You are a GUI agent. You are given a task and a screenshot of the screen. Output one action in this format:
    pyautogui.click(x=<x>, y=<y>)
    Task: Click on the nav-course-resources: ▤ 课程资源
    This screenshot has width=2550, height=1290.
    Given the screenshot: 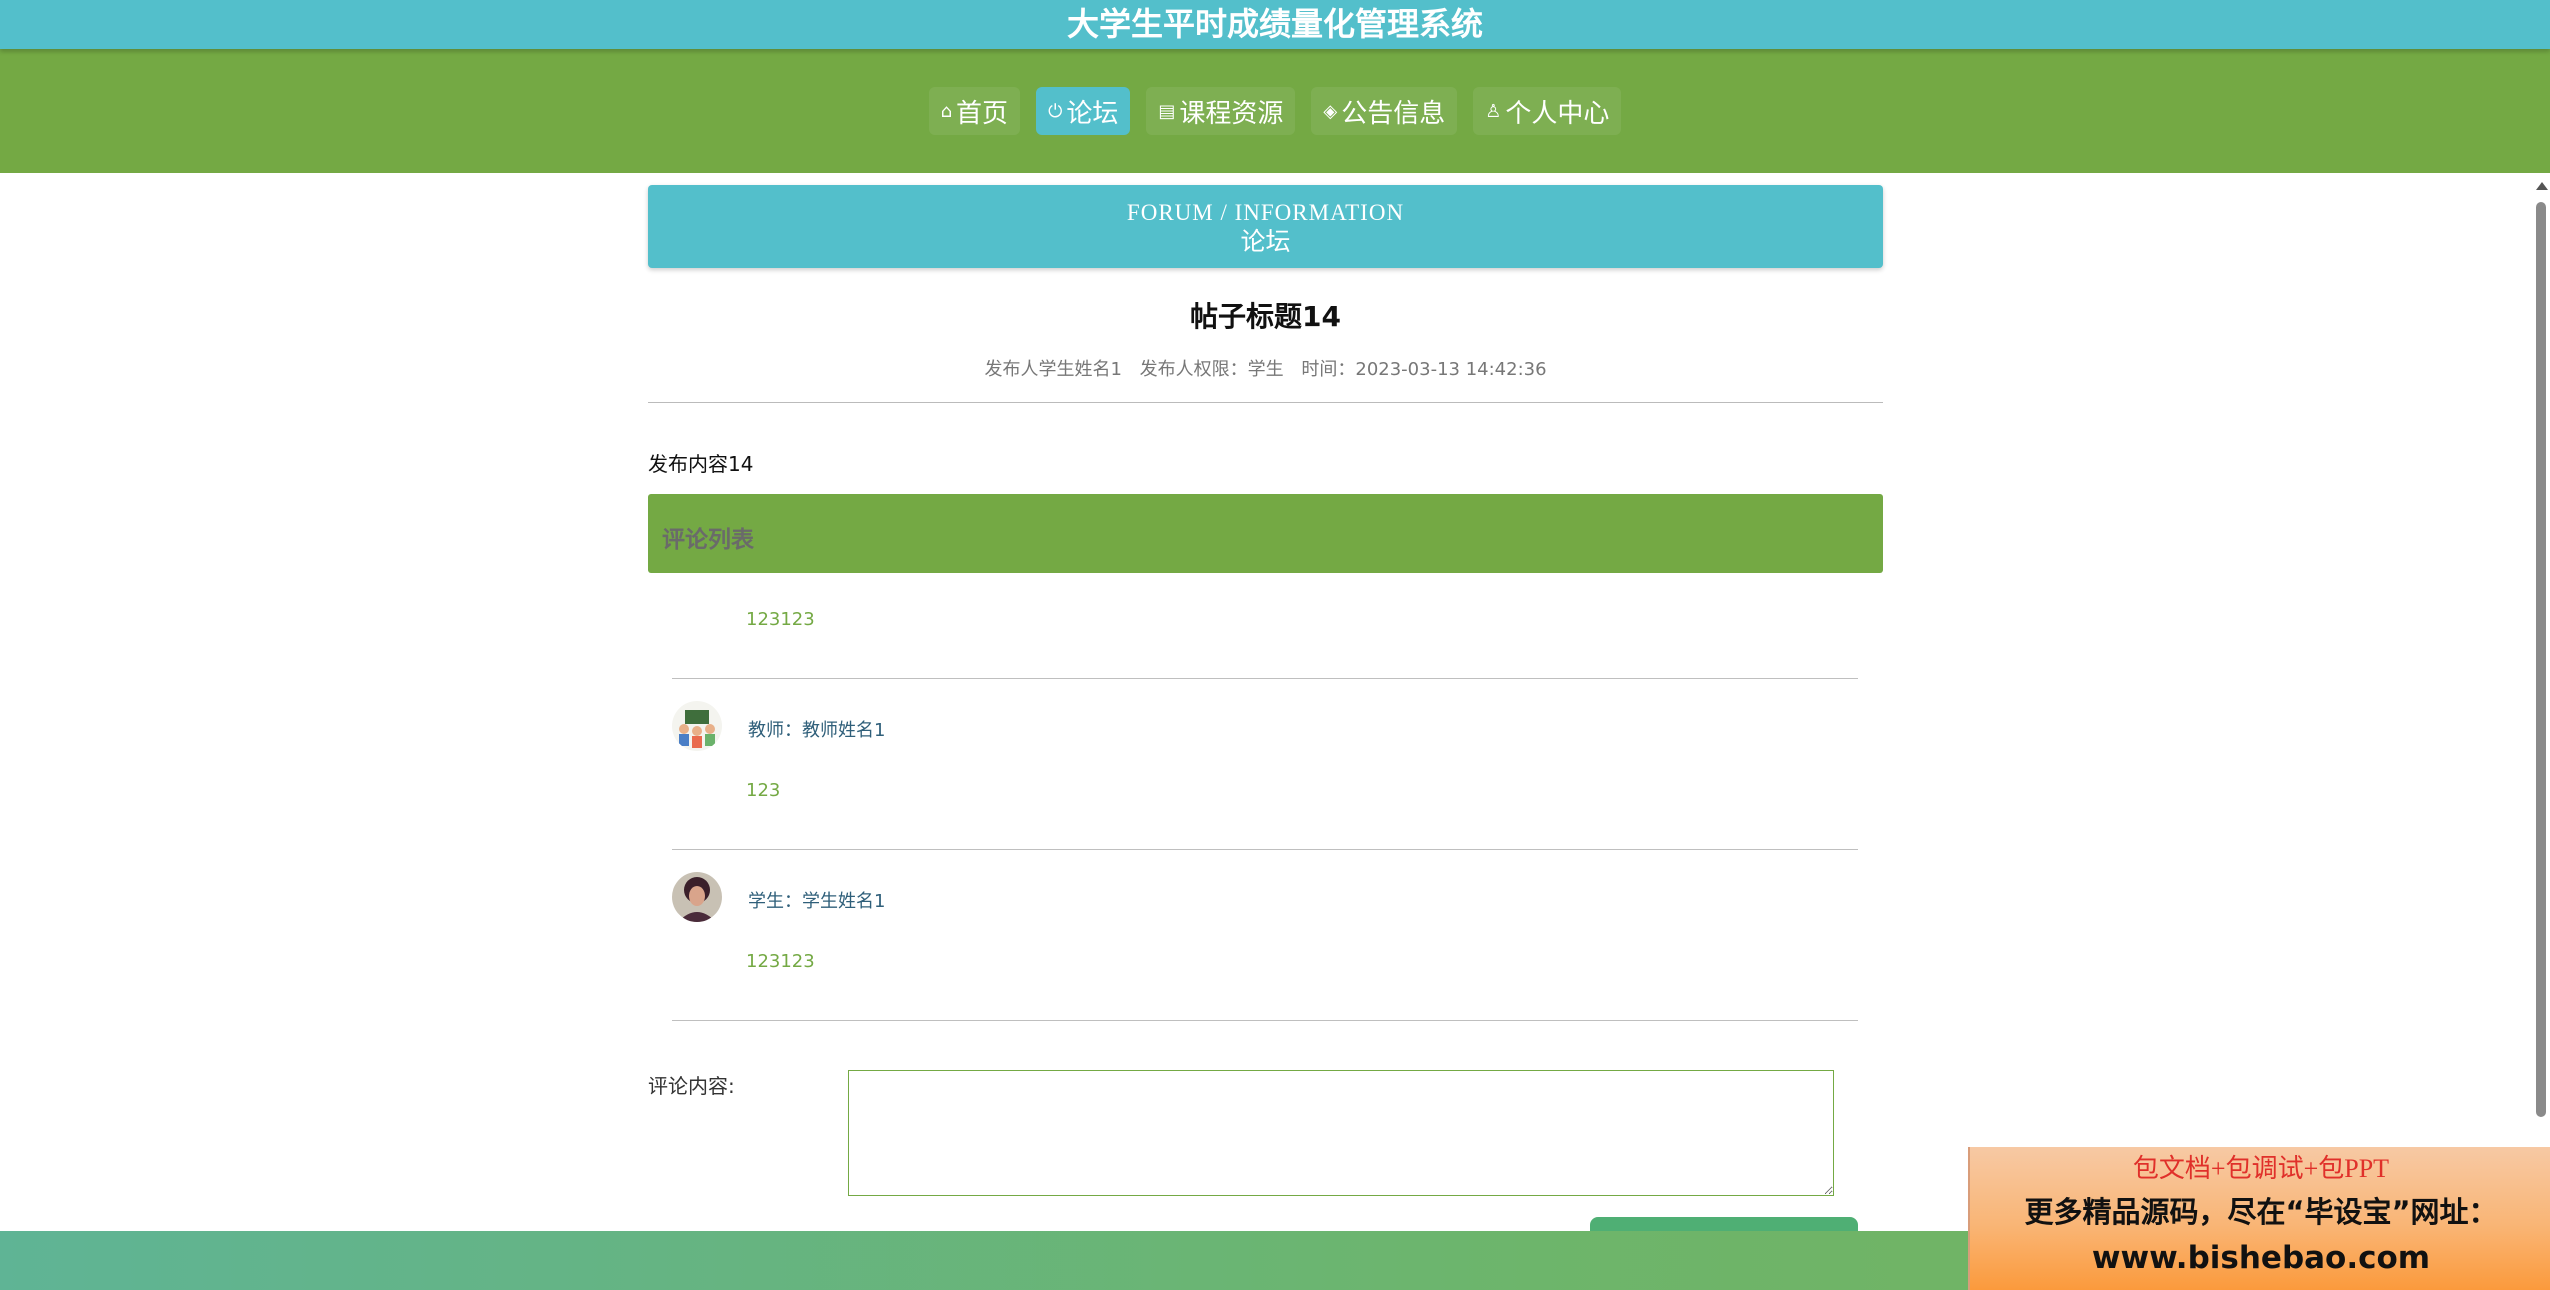 What is the action you would take?
    pyautogui.click(x=1221, y=111)
    